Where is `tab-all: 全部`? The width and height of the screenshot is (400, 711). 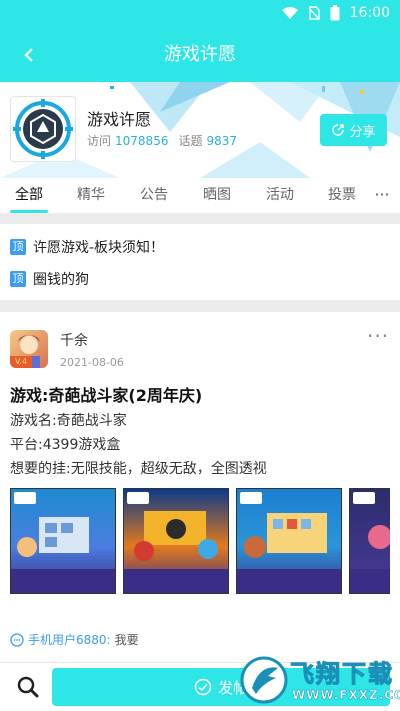
tab-all: 全部 is located at coordinates (29, 196).